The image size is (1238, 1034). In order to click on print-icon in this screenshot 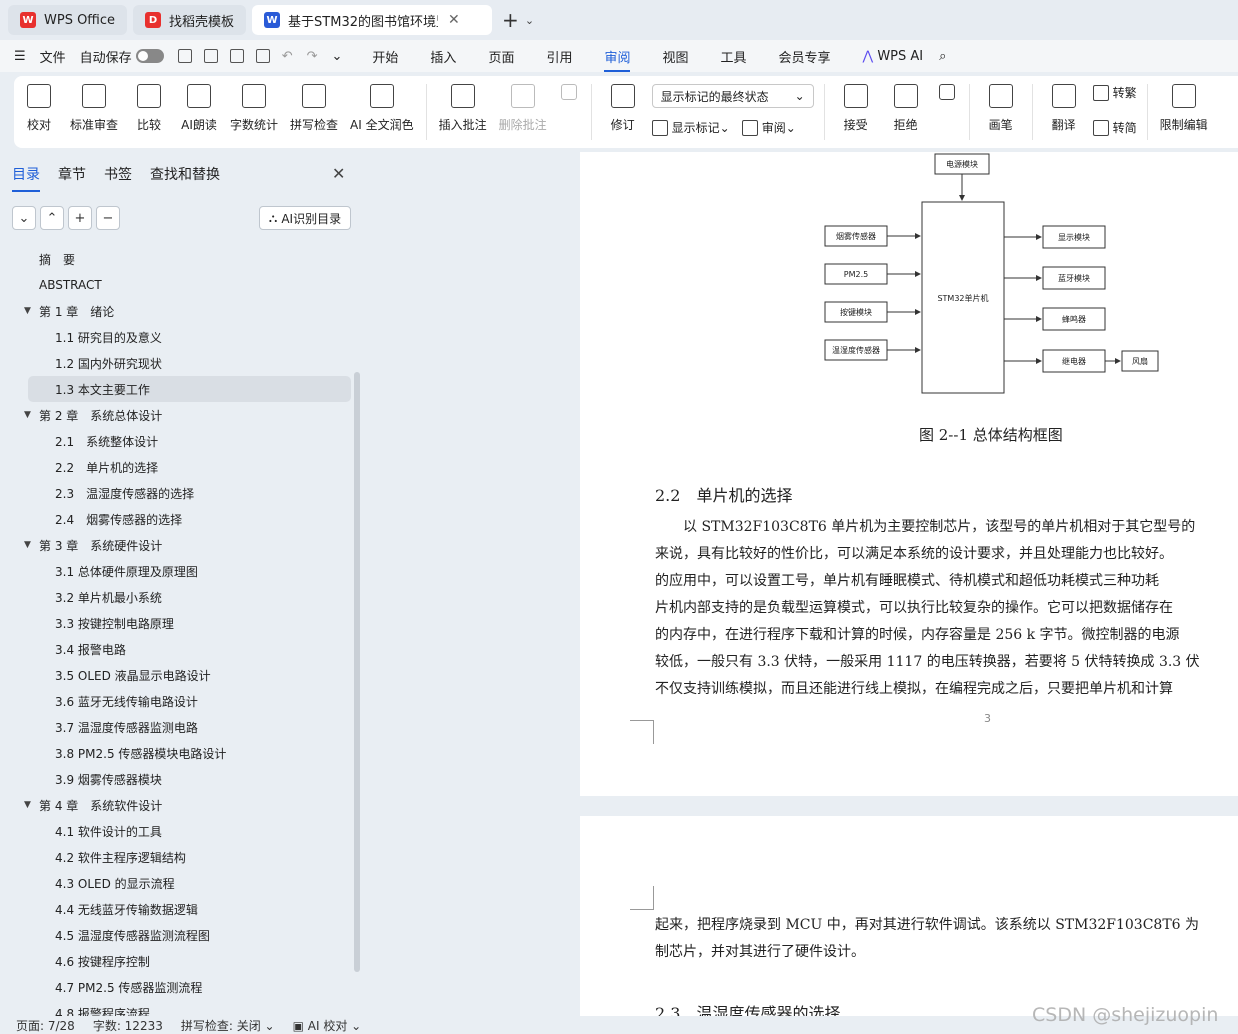, I will do `click(236, 56)`.